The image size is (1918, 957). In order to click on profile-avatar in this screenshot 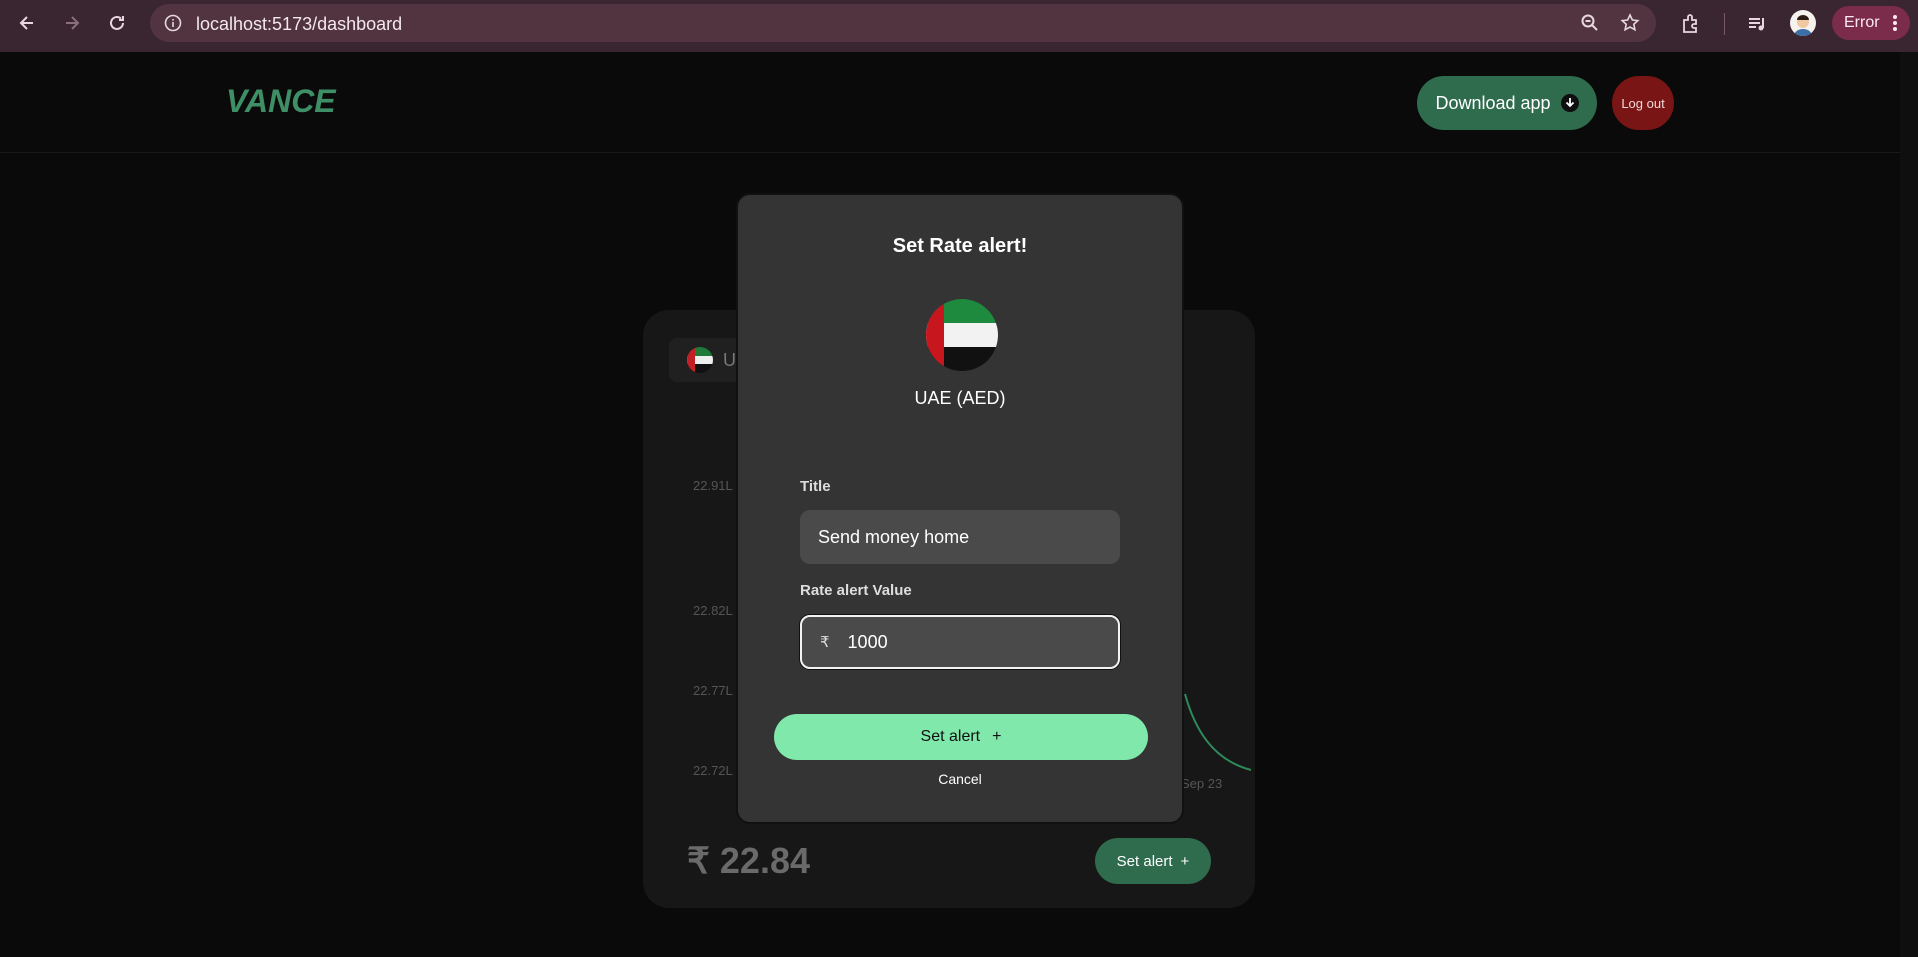, I will do `click(1803, 23)`.